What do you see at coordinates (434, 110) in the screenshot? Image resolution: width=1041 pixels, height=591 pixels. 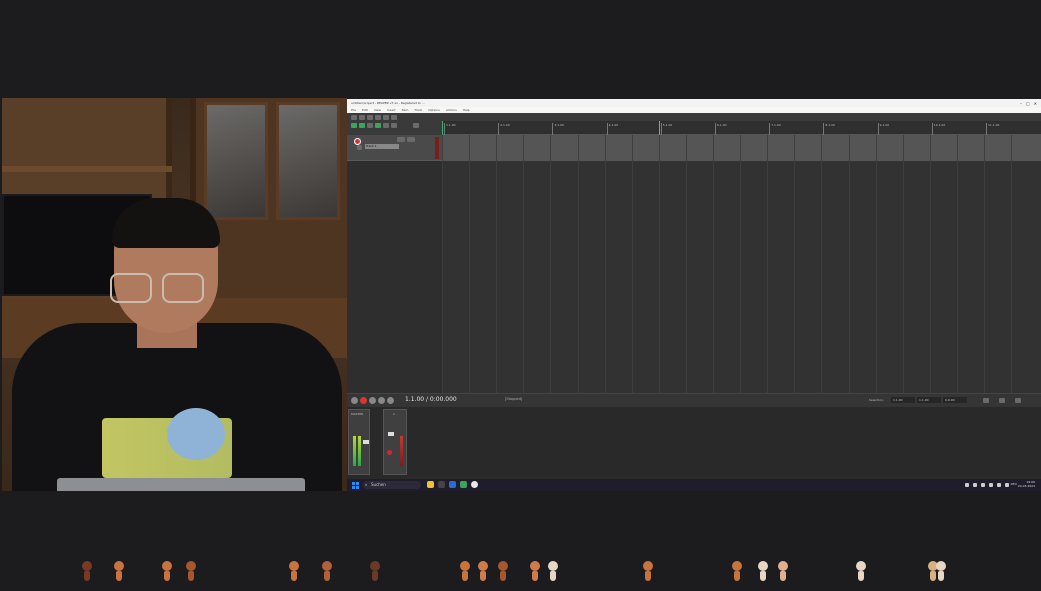 I see `menu-item: Options` at bounding box center [434, 110].